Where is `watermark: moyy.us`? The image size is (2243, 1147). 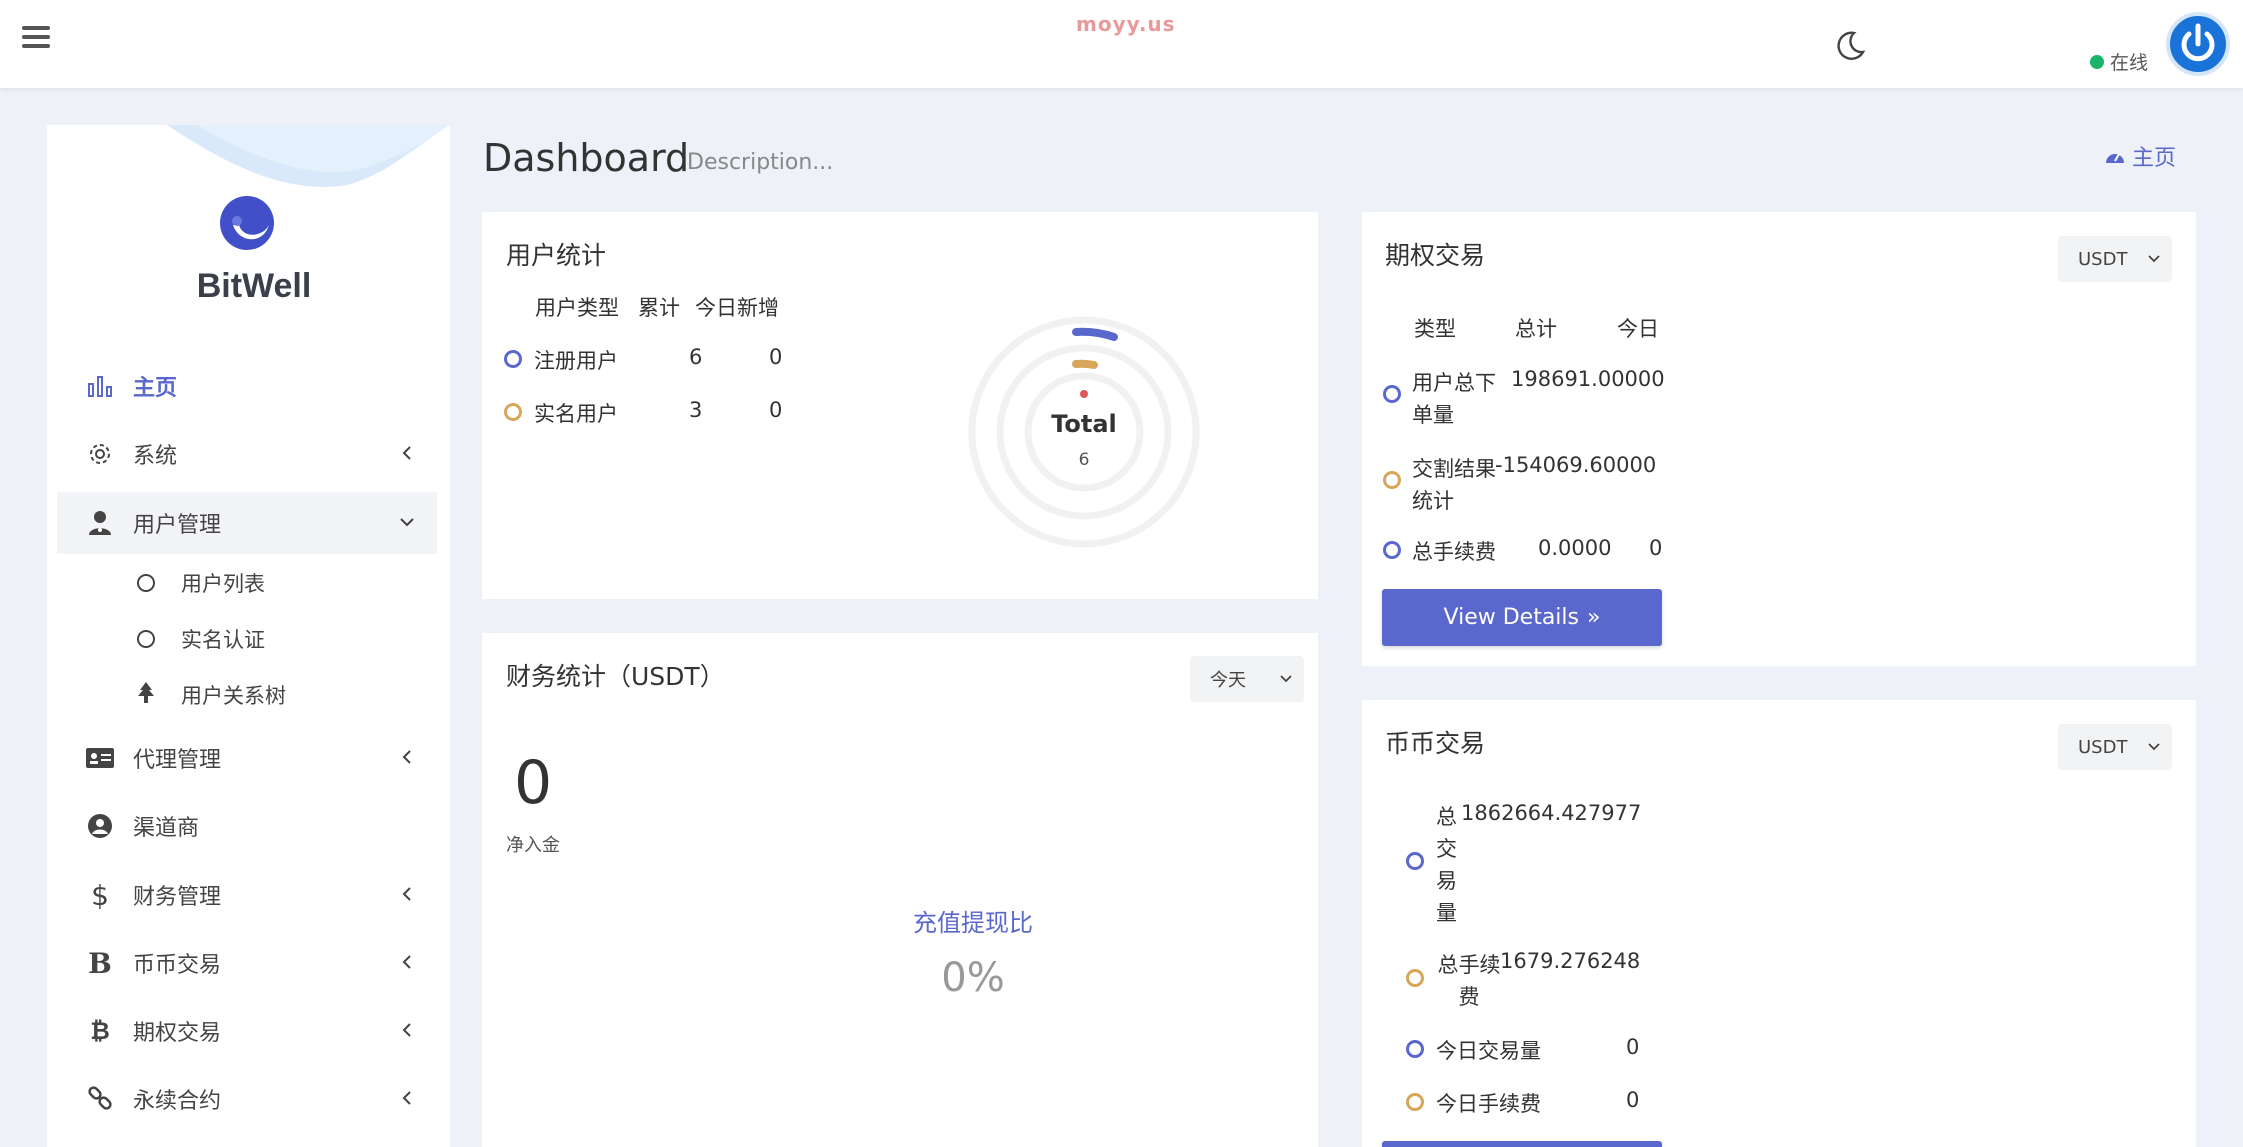 watermark: moyy.us is located at coordinates (1126, 24).